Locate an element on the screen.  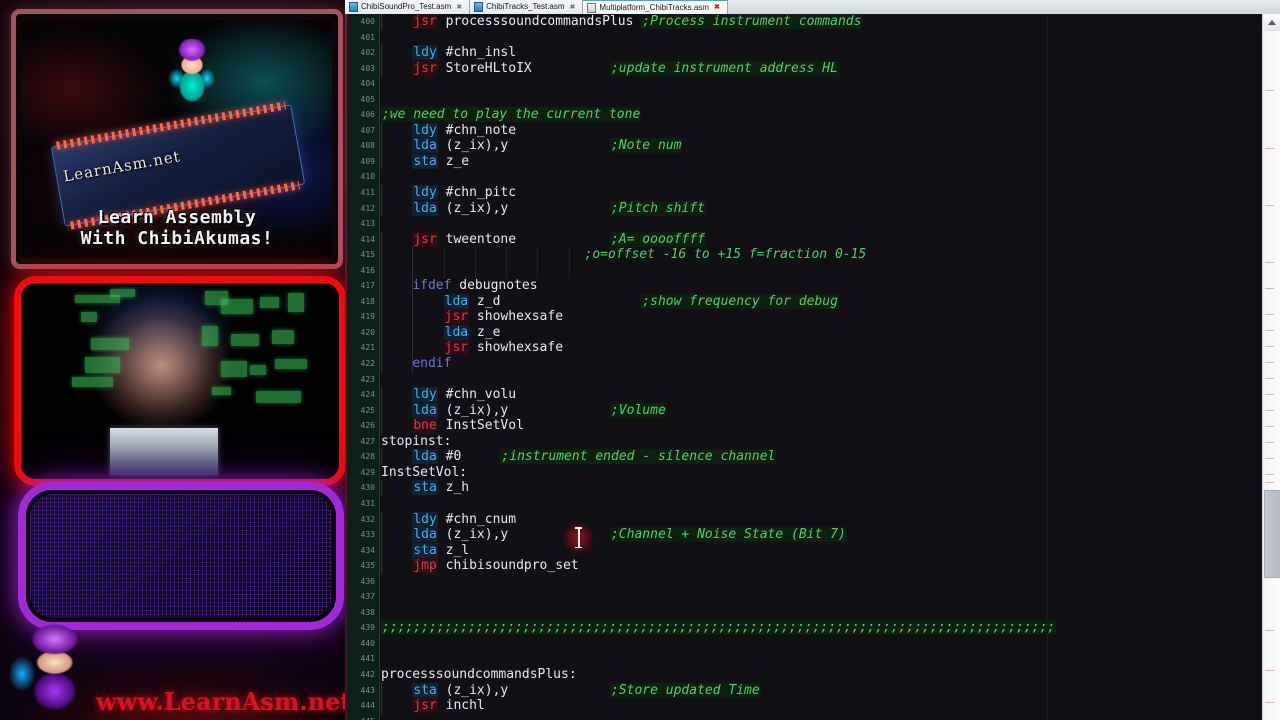
code-line: 431 is located at coordinates (812, 504).